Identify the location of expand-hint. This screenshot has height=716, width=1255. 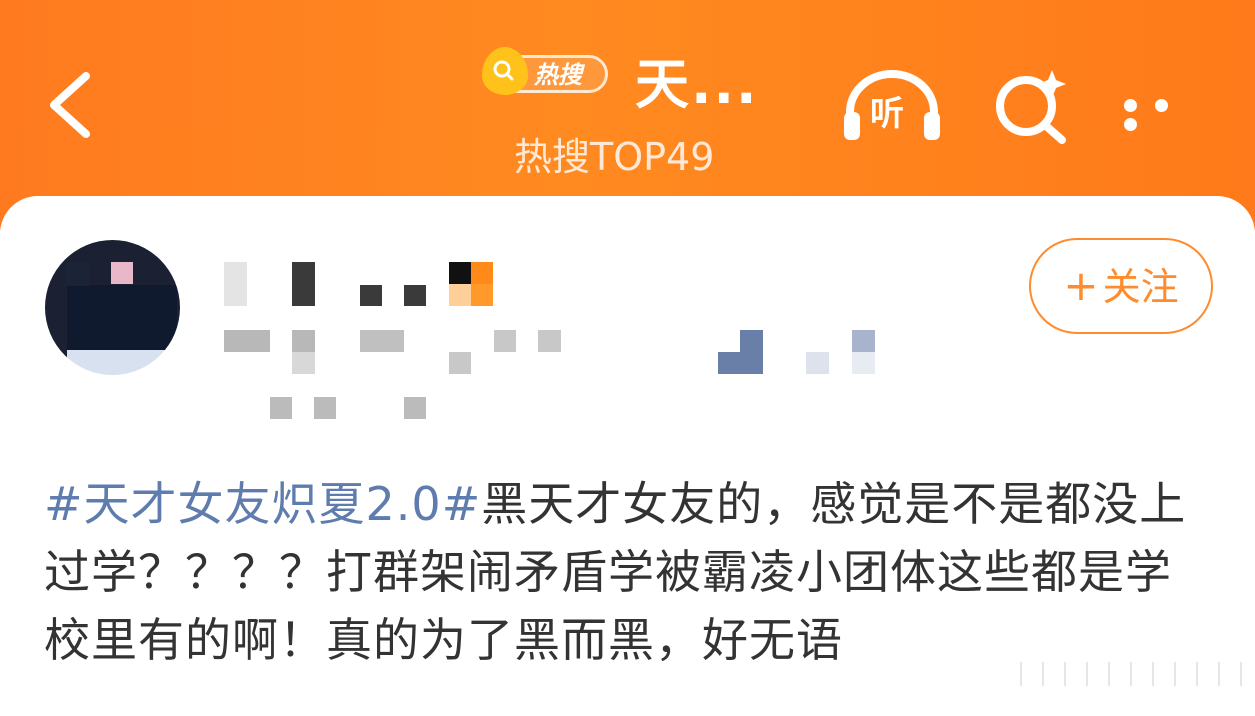
(1137, 674).